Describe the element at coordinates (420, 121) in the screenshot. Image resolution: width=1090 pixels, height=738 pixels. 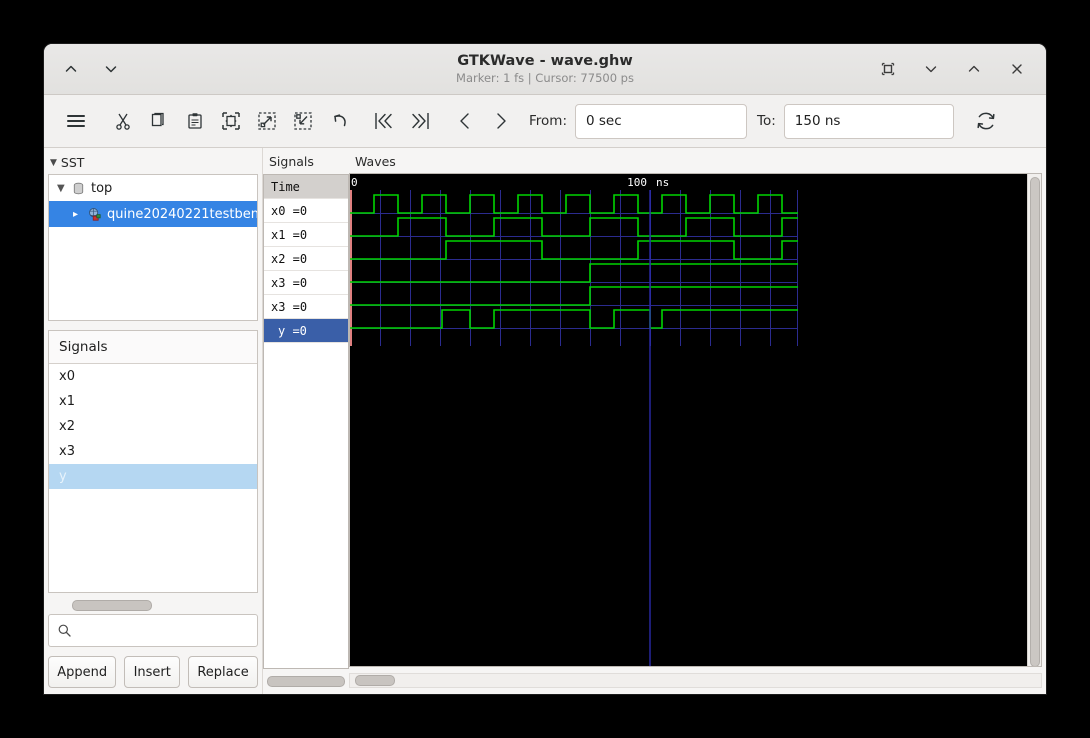
I see `goto-end-icon` at that location.